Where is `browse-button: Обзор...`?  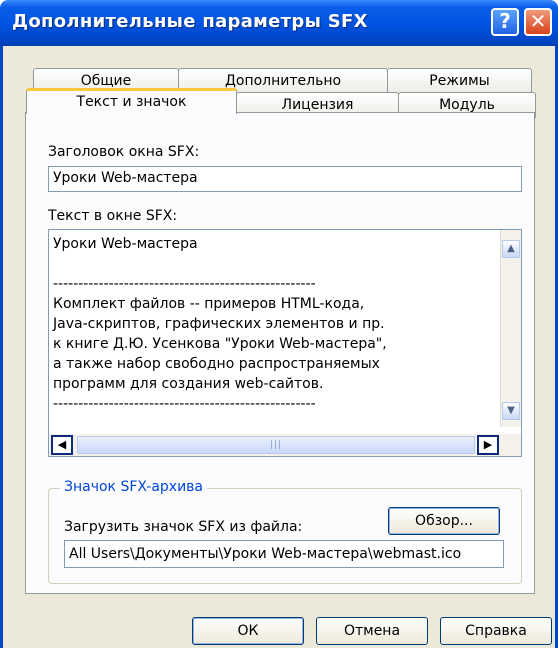 browse-button: Обзор... is located at coordinates (444, 521).